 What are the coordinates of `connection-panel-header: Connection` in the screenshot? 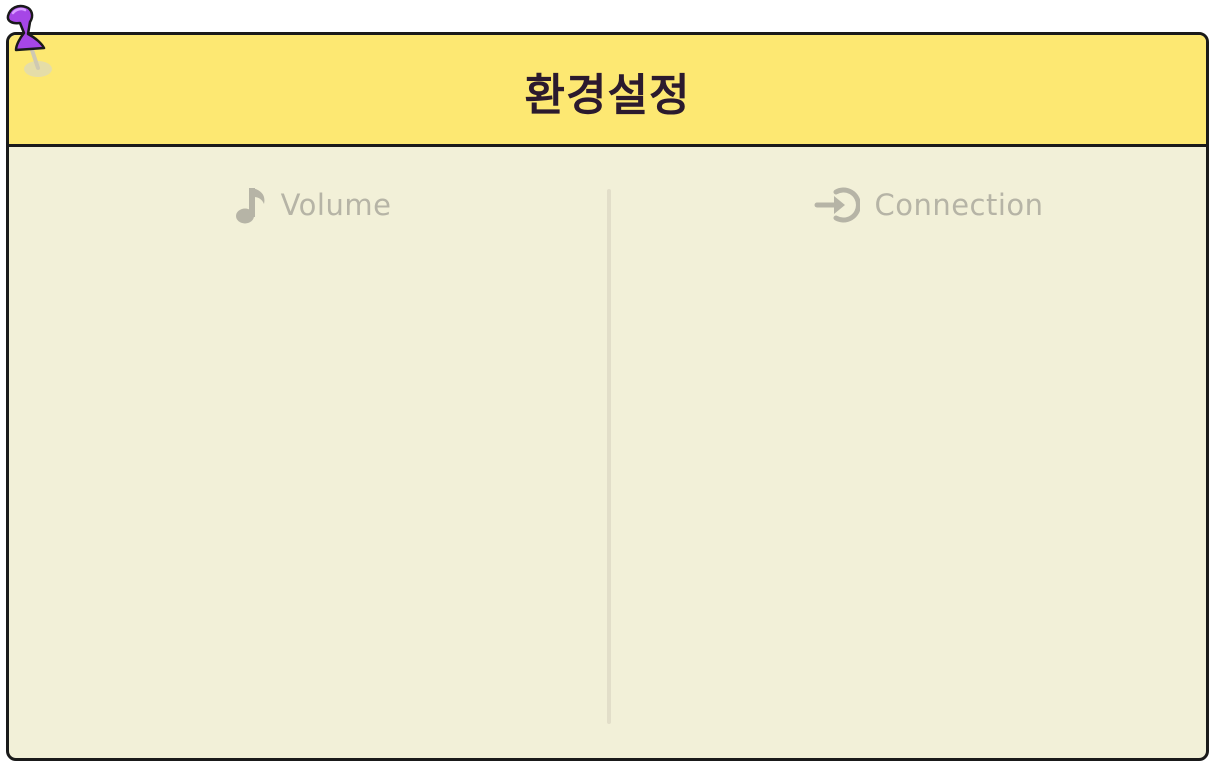 It's located at (909, 205).